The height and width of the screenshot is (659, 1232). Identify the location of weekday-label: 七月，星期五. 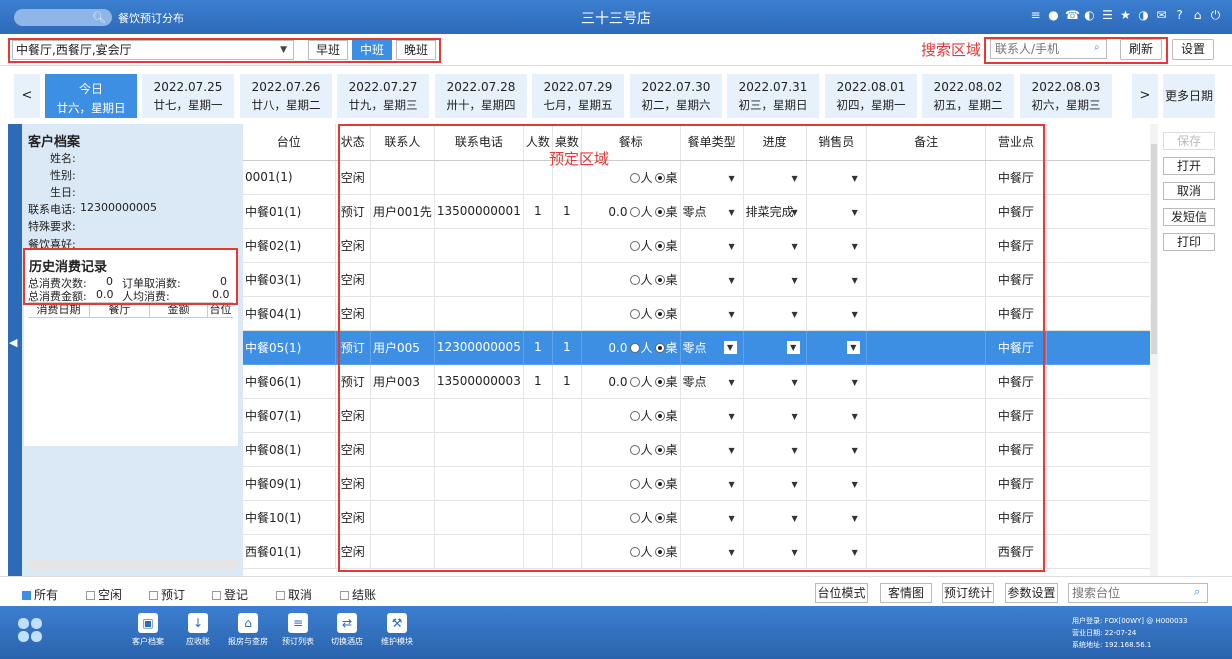
(578, 105).